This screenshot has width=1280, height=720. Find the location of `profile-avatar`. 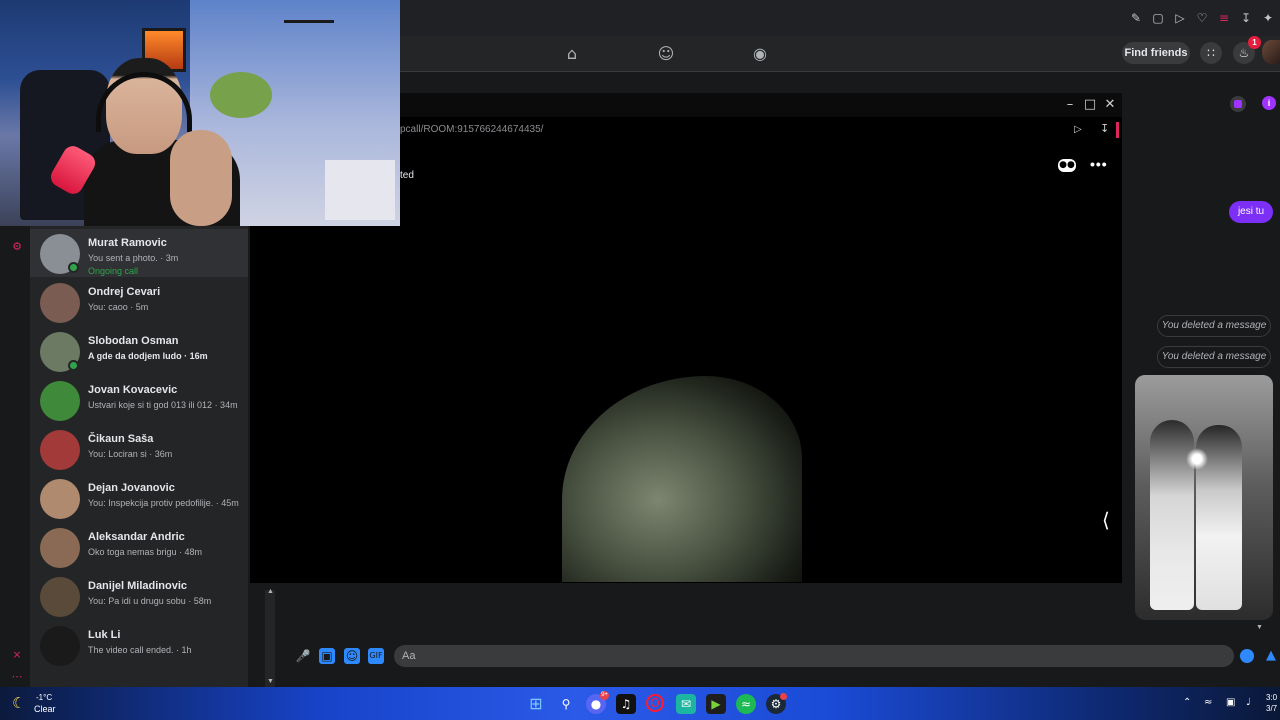

profile-avatar is located at coordinates (1271, 52).